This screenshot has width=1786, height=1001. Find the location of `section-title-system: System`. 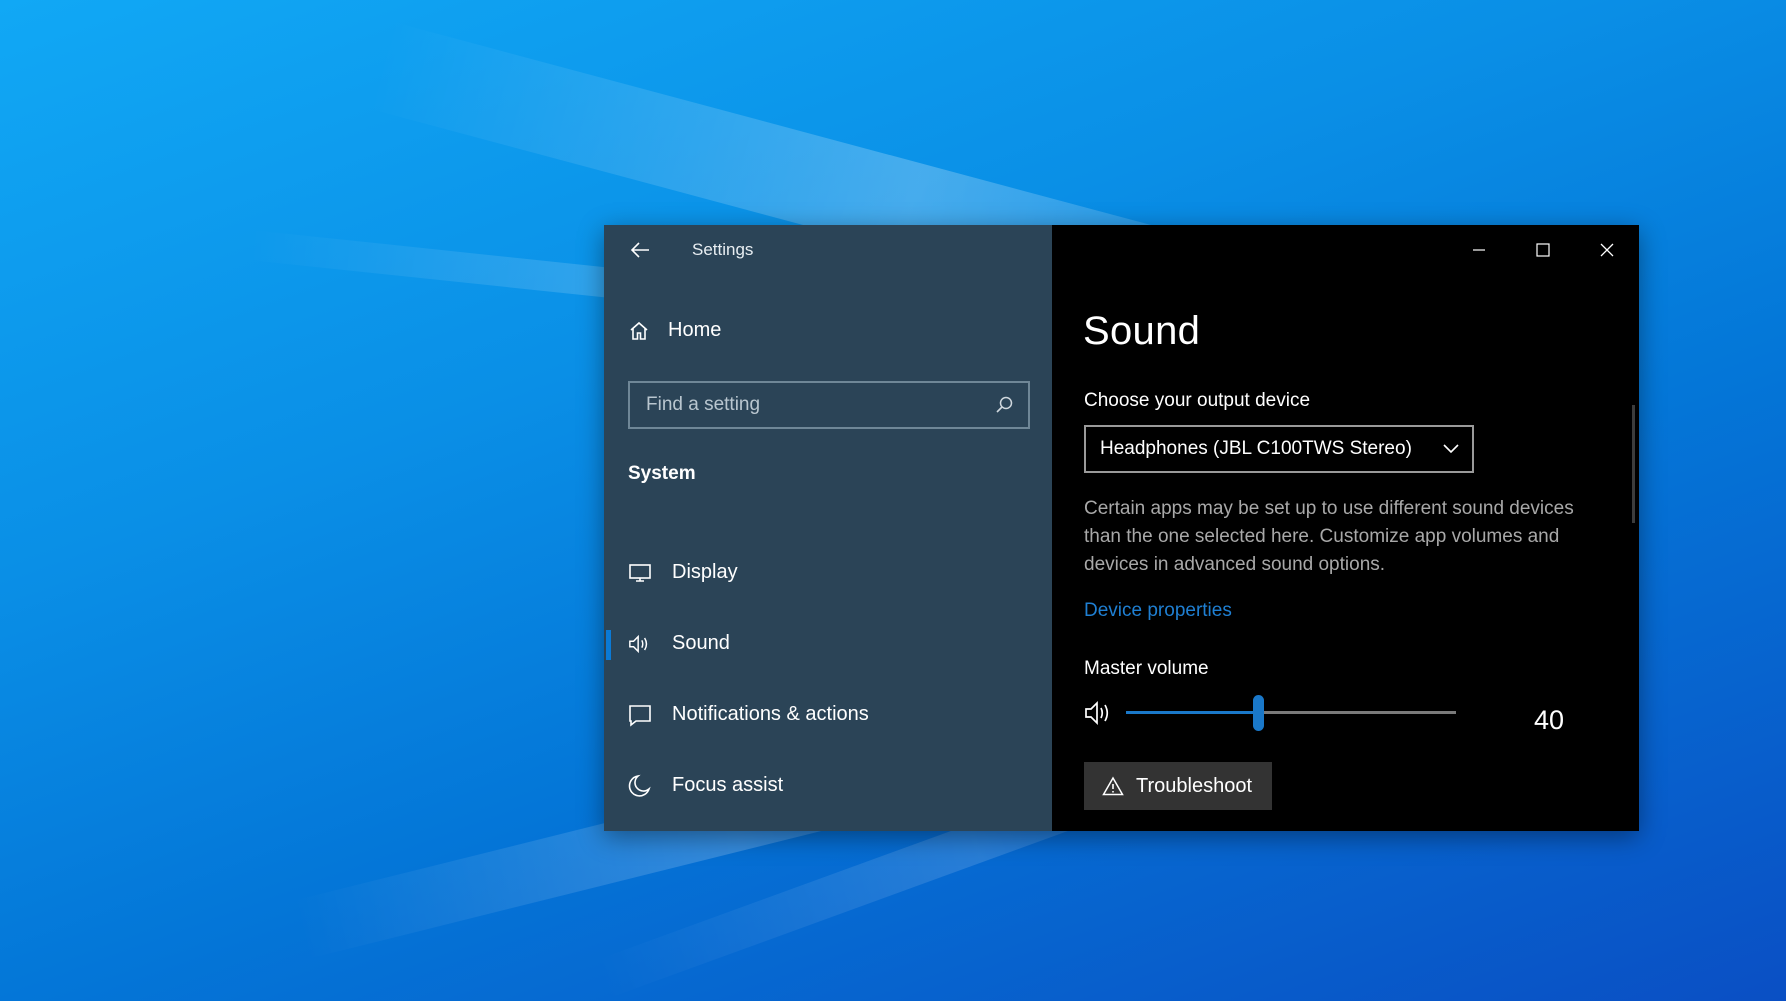

section-title-system: System is located at coordinates (662, 473).